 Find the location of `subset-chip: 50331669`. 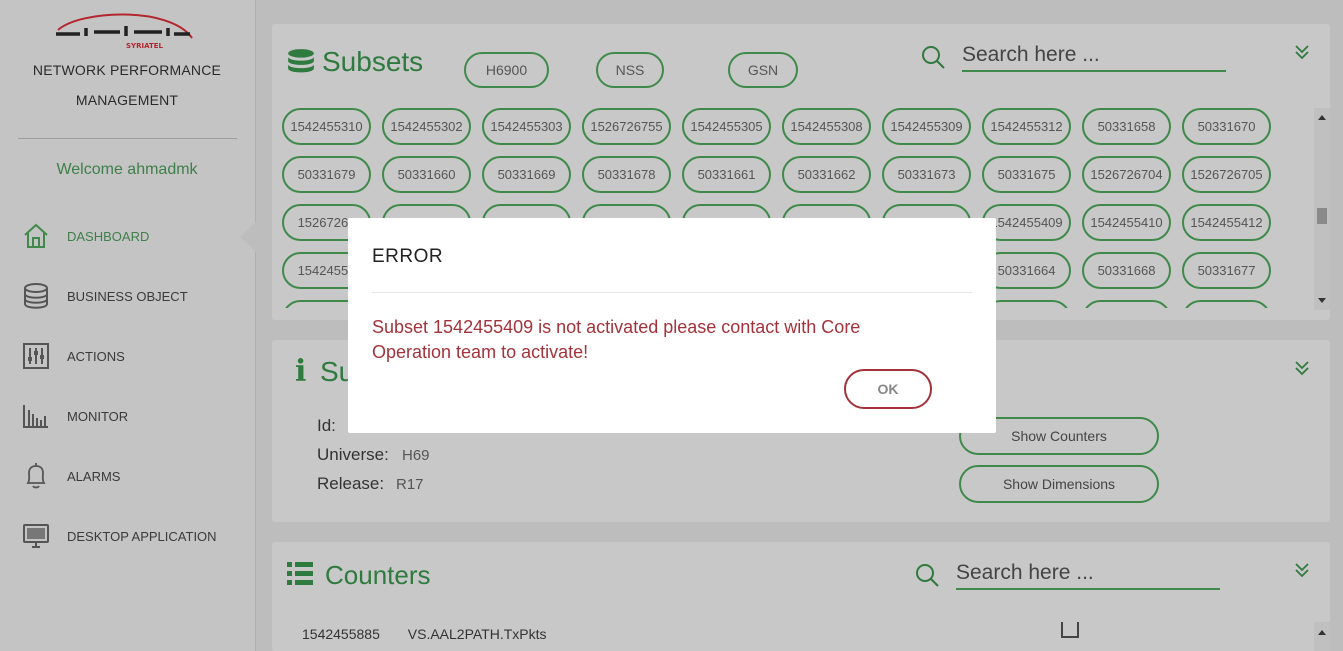

subset-chip: 50331669 is located at coordinates (526, 174).